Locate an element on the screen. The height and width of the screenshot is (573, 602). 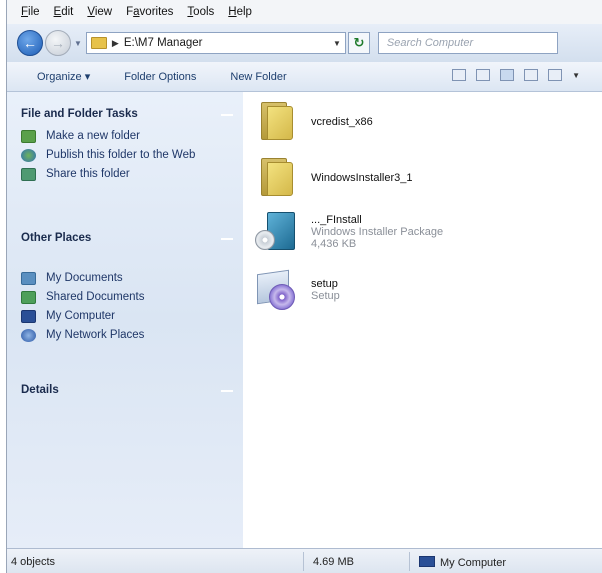
menu-help: Help is located at coordinates (240, 12).